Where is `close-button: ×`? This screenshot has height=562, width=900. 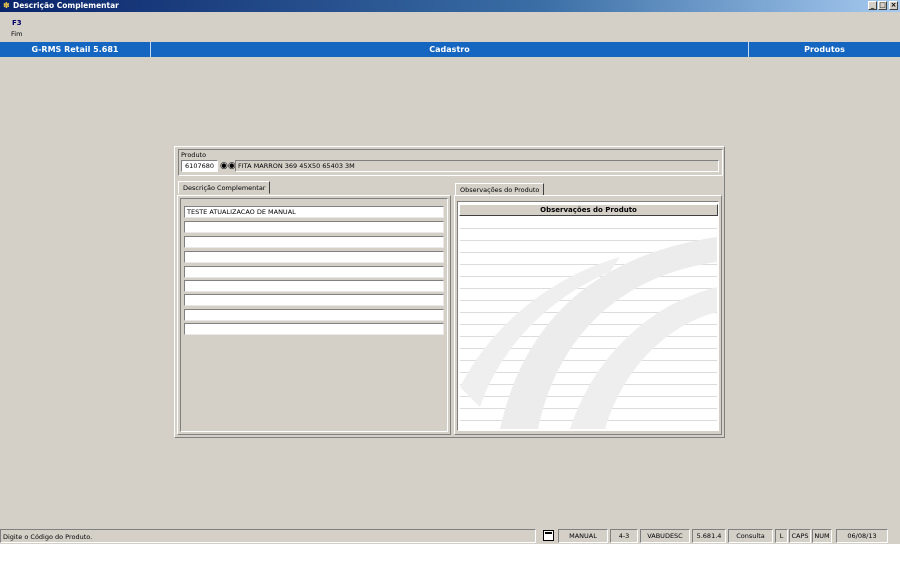
close-button: × is located at coordinates (893, 5).